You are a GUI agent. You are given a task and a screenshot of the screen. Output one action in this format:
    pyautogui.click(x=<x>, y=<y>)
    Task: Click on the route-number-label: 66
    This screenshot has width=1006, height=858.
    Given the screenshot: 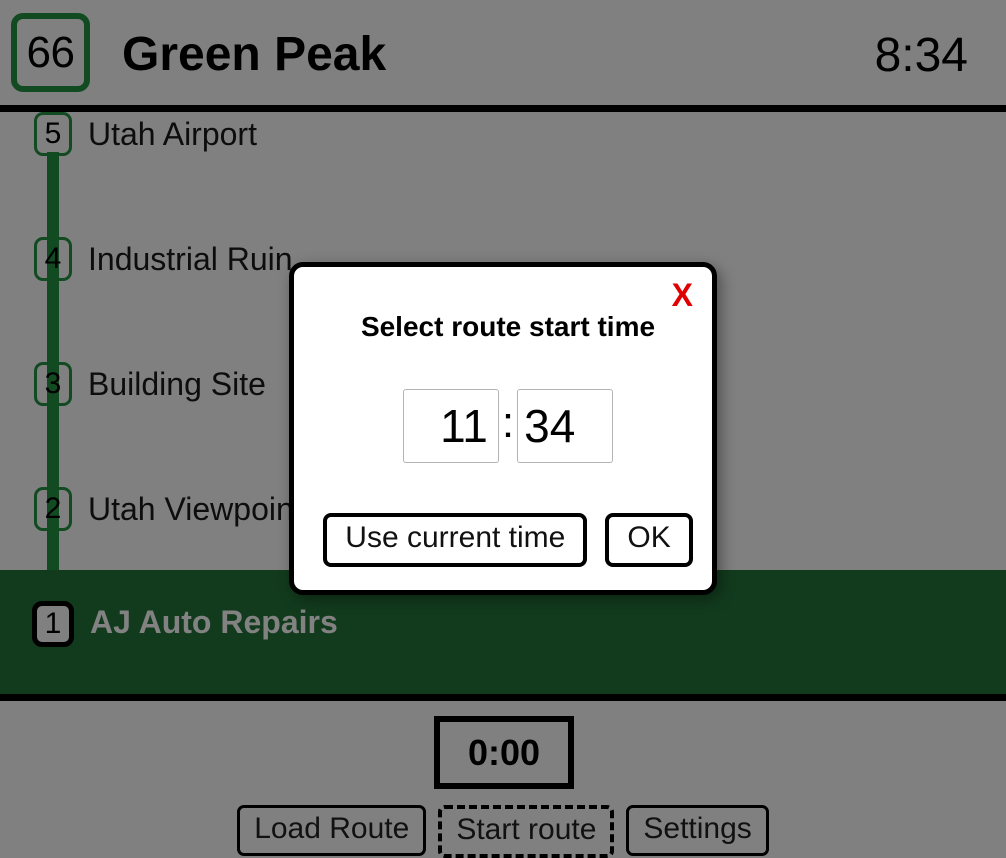 What is the action you would take?
    pyautogui.click(x=50, y=52)
    